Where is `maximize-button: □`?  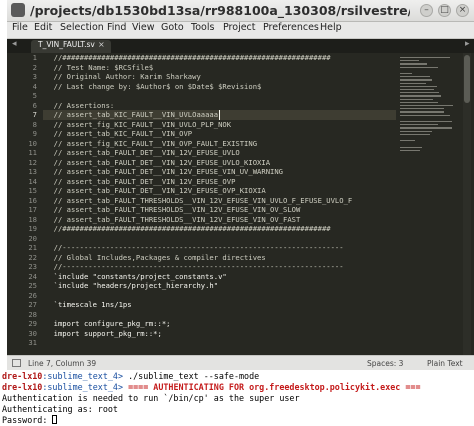
maximize-button: □ is located at coordinates (444, 10).